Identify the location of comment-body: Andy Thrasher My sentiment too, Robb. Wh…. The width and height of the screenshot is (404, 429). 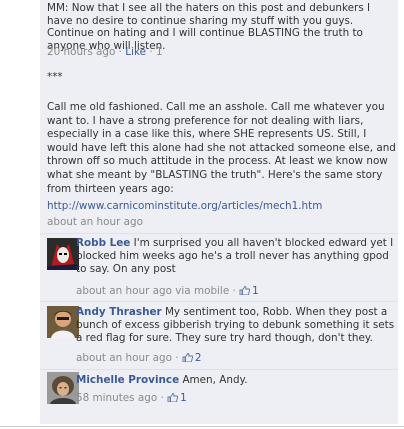
(236, 325).